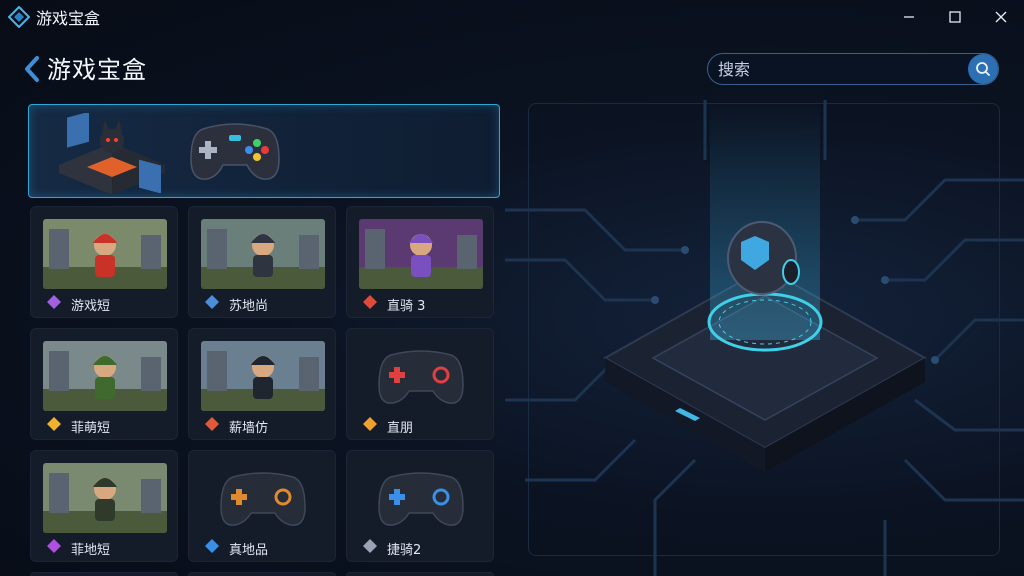 The image size is (1024, 576). I want to click on game-tile: 捷骑2, so click(420, 506).